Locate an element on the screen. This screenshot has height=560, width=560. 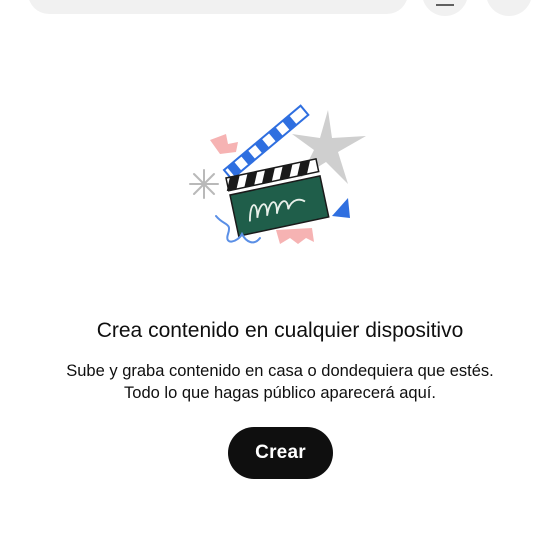
more-button is located at coordinates (509, 8).